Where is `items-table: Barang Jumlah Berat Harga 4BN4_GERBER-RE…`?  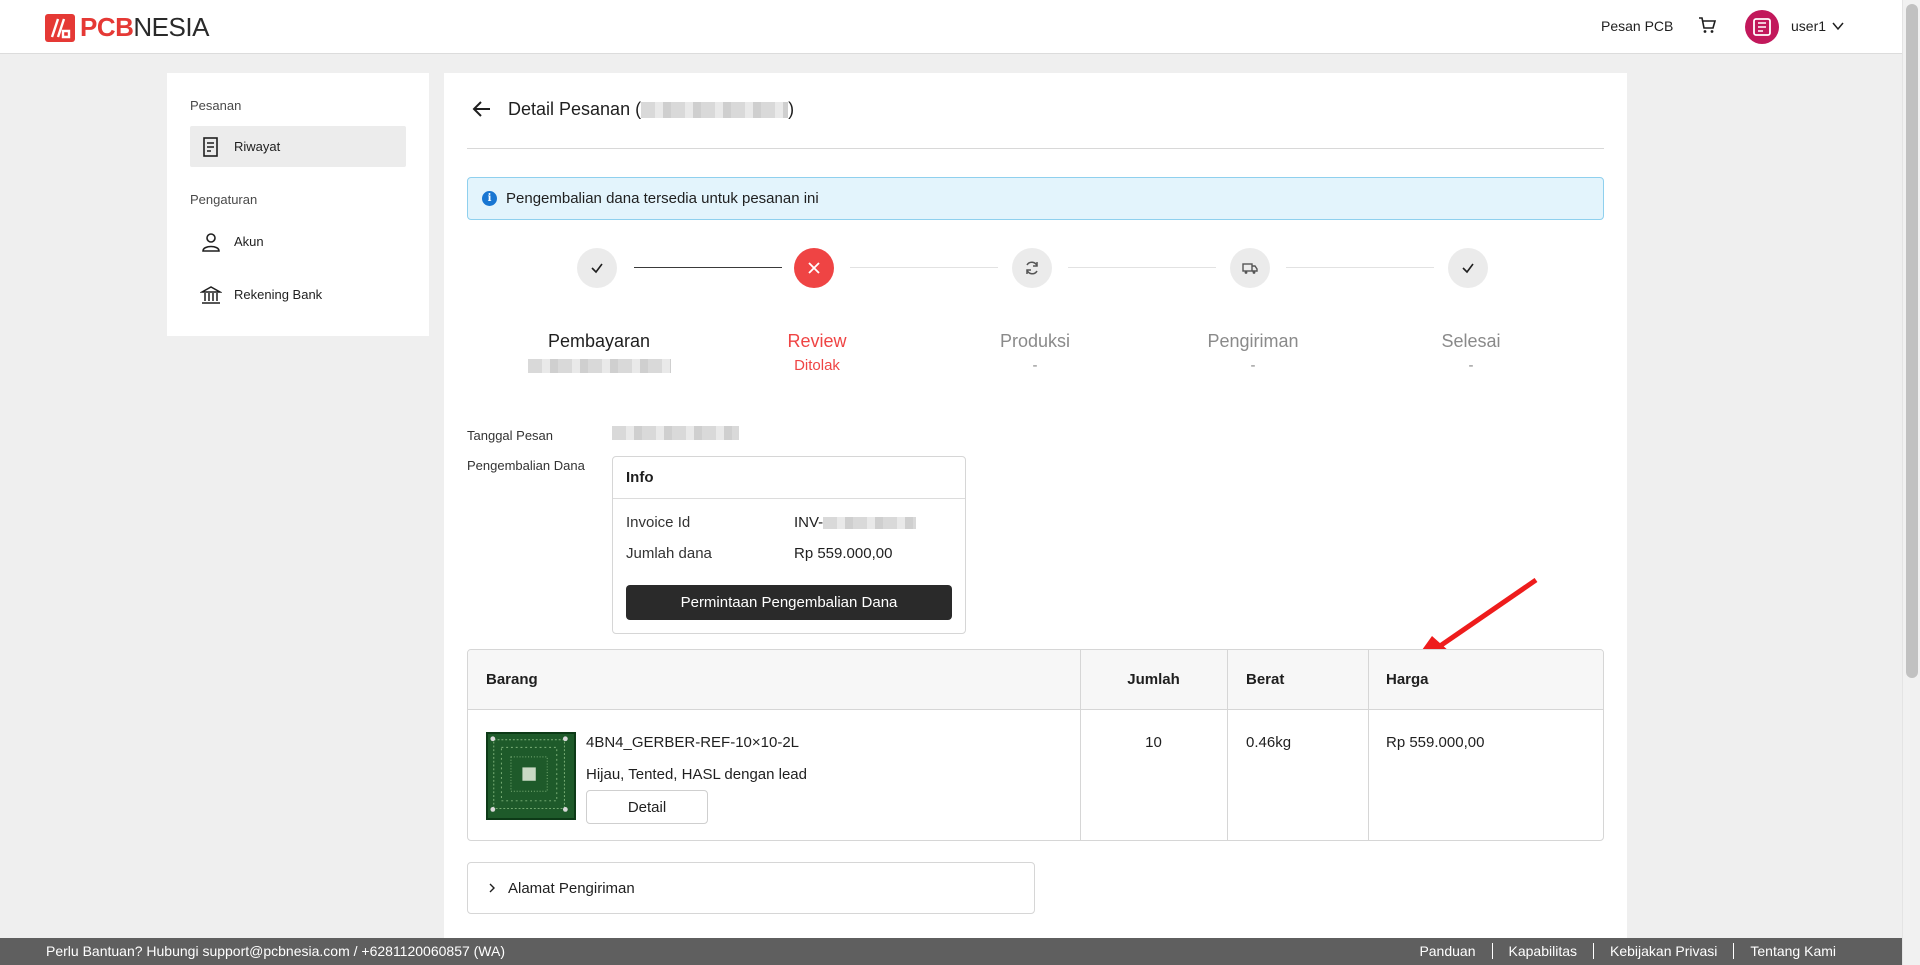 items-table: Barang Jumlah Berat Harga 4BN4_GERBER-RE… is located at coordinates (1035, 745).